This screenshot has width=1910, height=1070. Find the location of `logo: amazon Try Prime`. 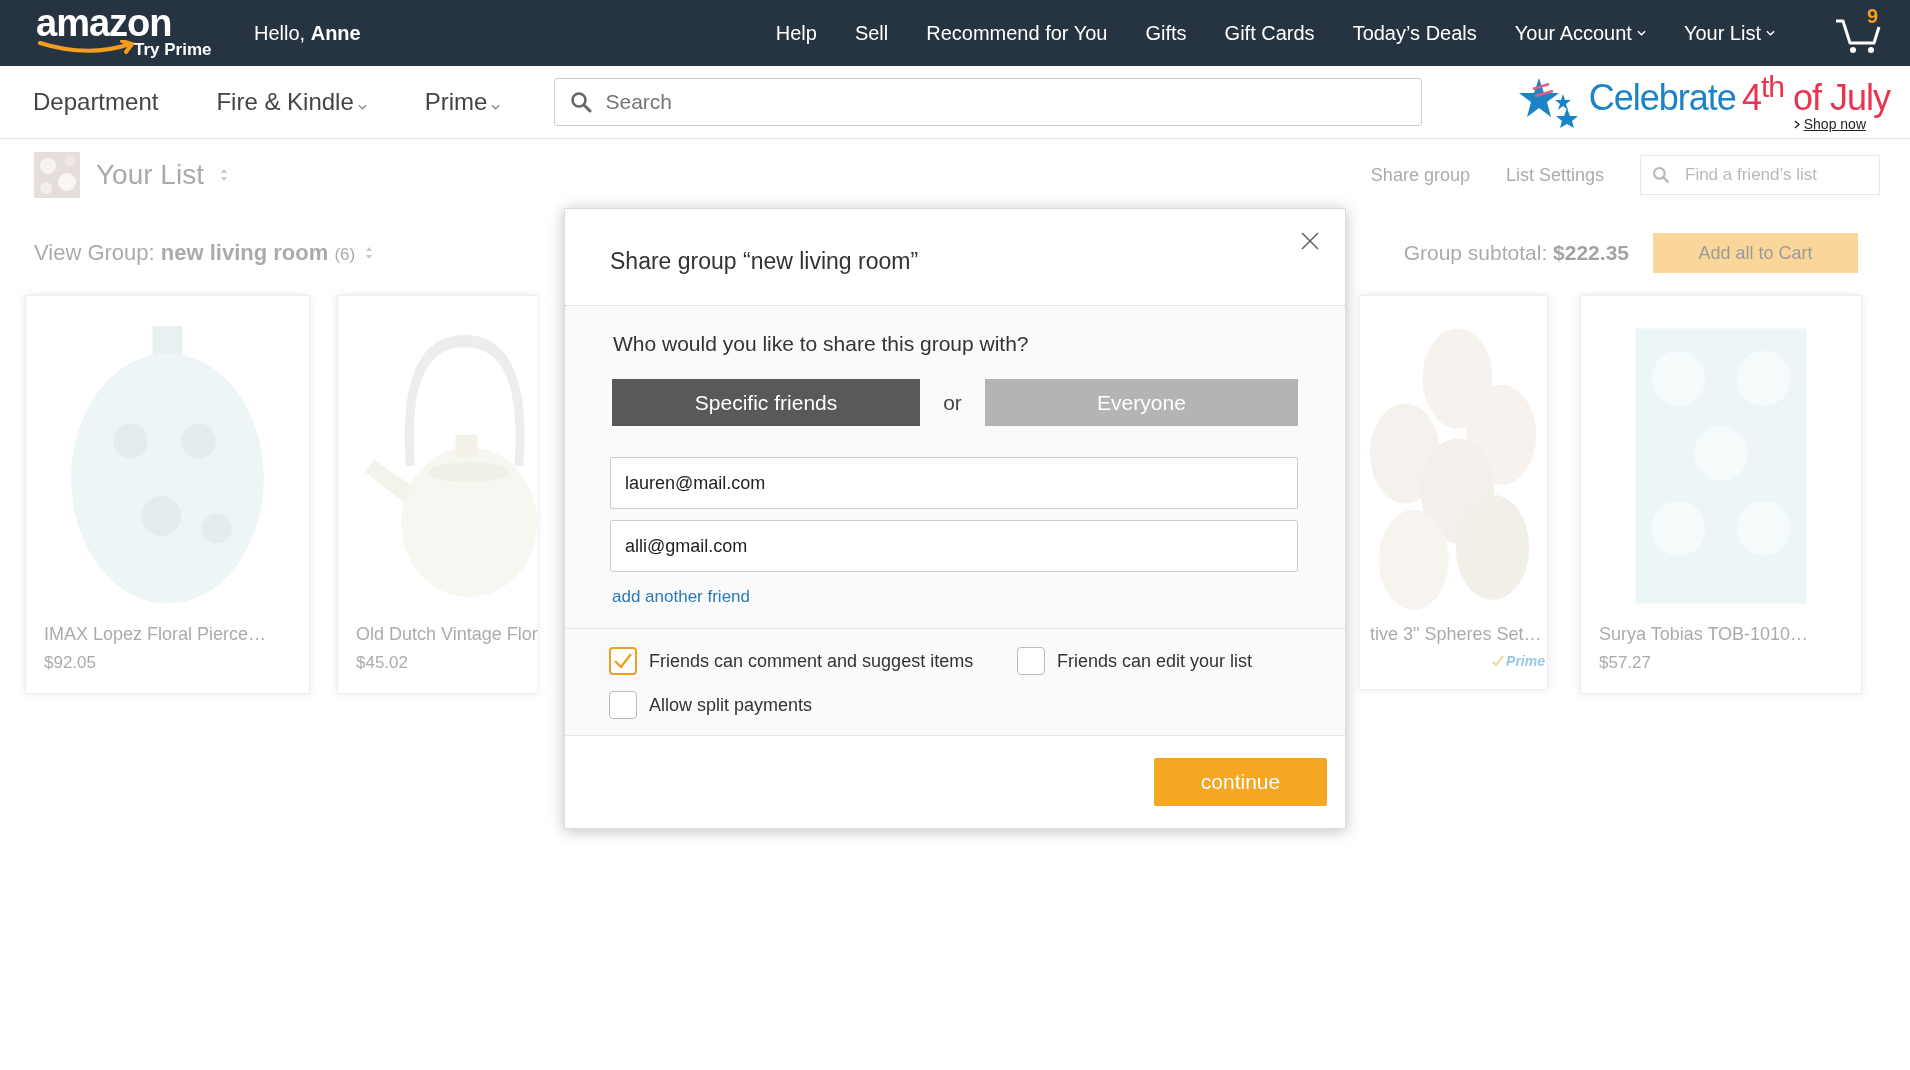

logo: amazon Try Prime is located at coordinates (136, 33).